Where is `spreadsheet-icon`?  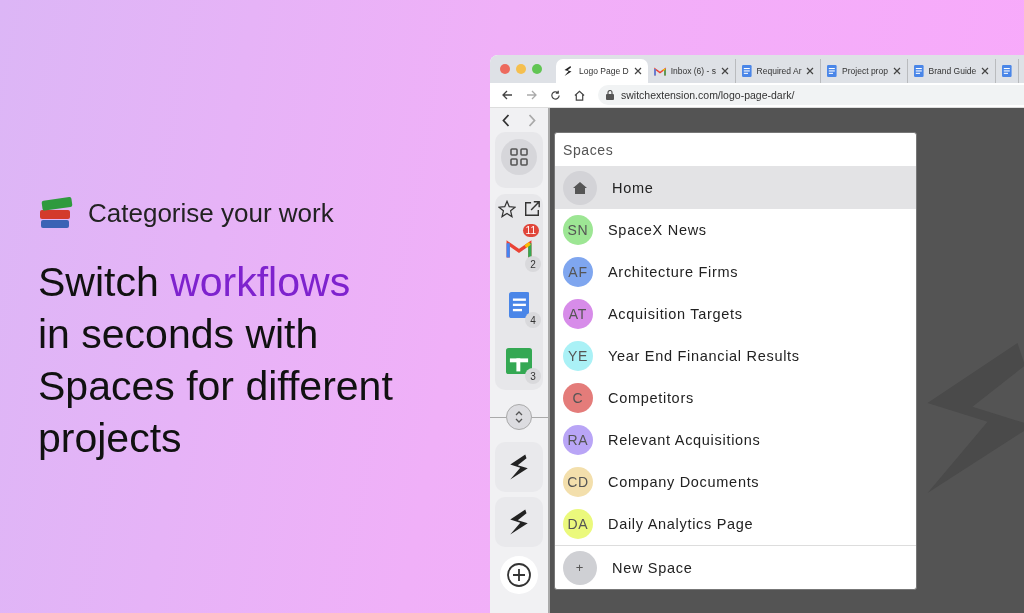
spreadsheet-icon is located at coordinates (519, 361).